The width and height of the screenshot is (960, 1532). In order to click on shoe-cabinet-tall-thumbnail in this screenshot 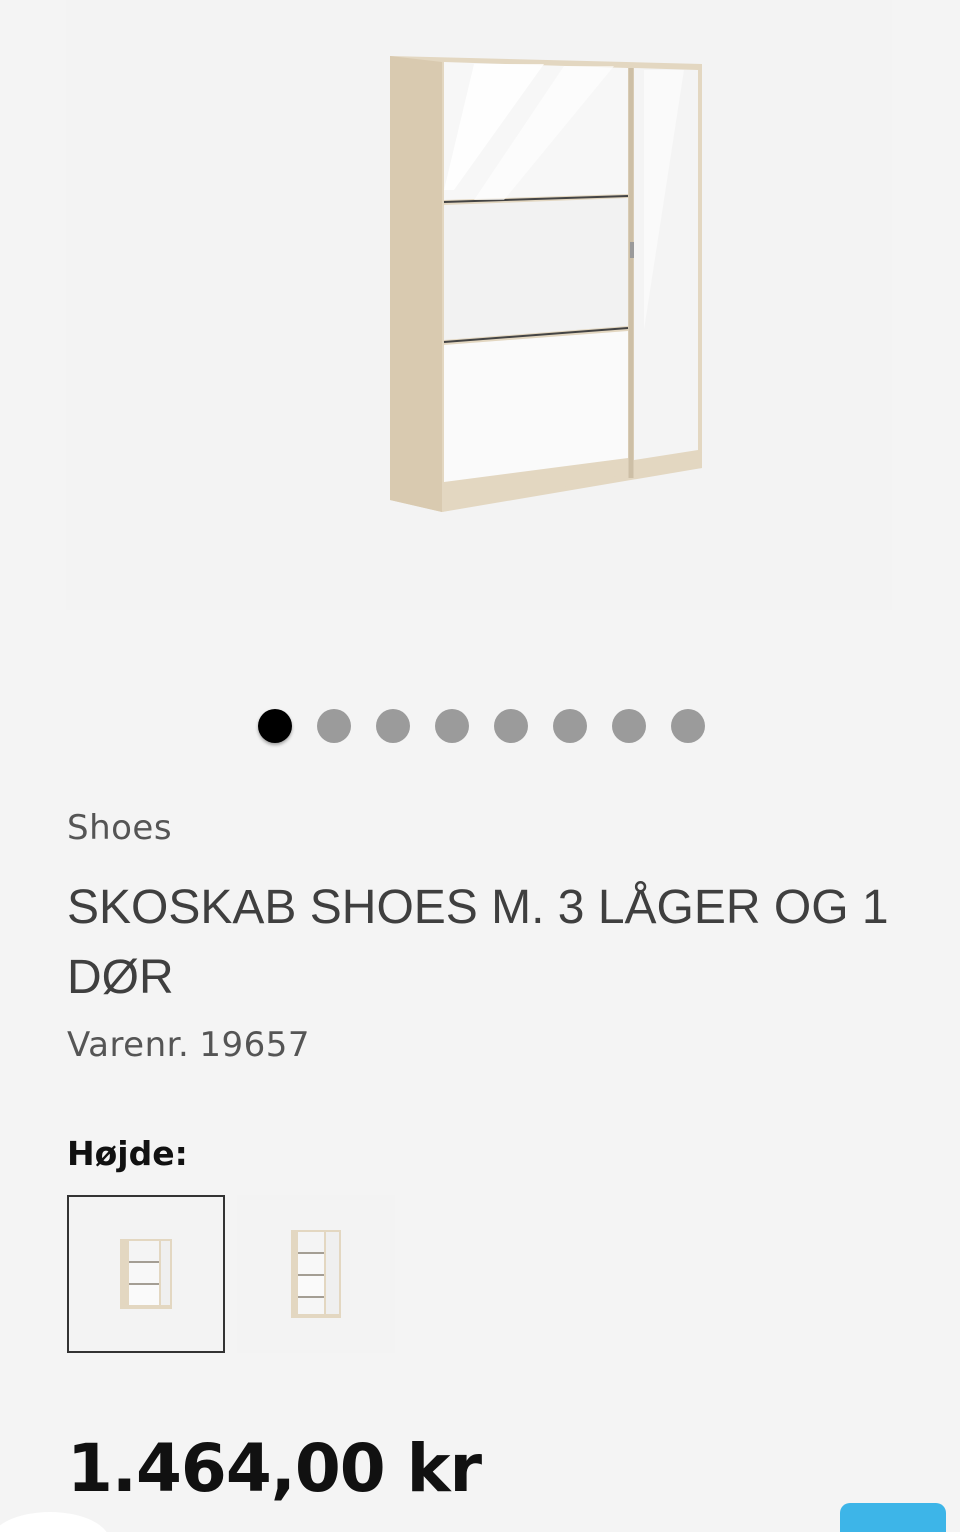, I will do `click(316, 1274)`.